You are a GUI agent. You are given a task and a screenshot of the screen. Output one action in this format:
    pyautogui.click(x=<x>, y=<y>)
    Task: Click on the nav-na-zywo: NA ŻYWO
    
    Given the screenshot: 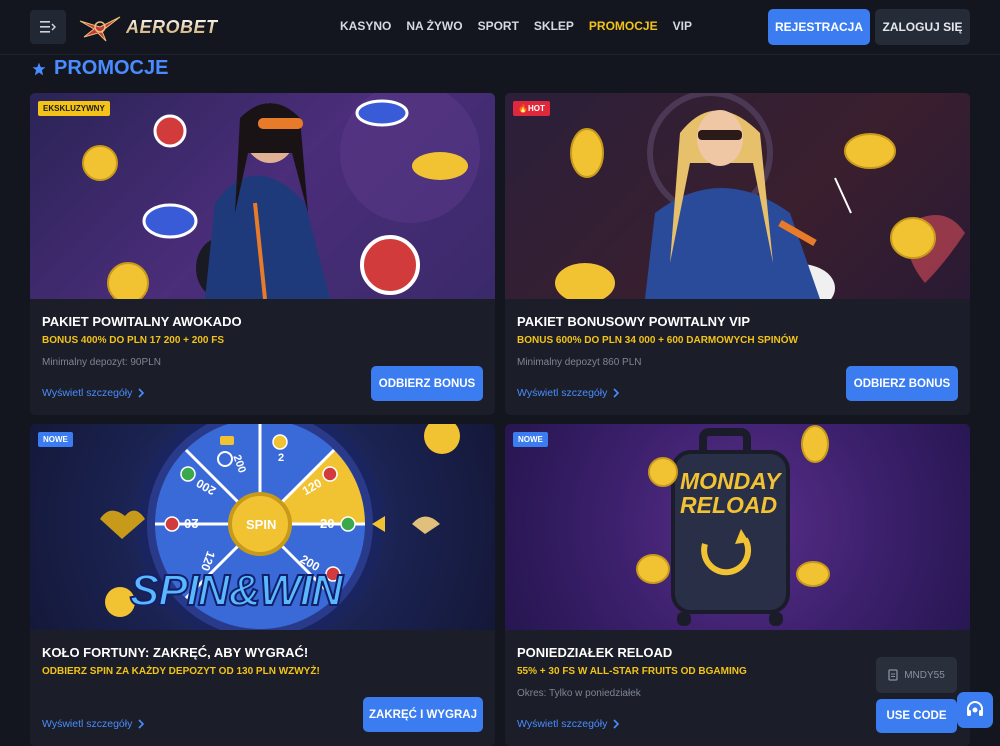 What is the action you would take?
    pyautogui.click(x=434, y=26)
    